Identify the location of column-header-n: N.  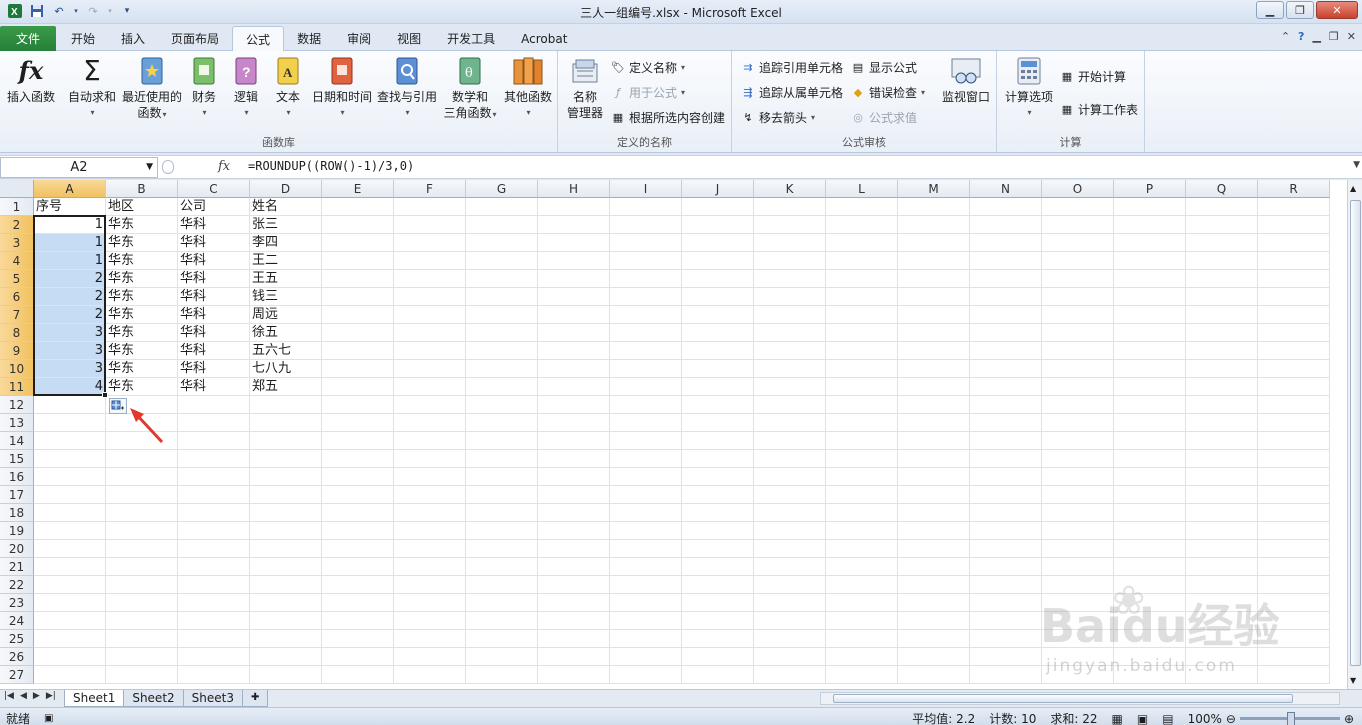
(1006, 189).